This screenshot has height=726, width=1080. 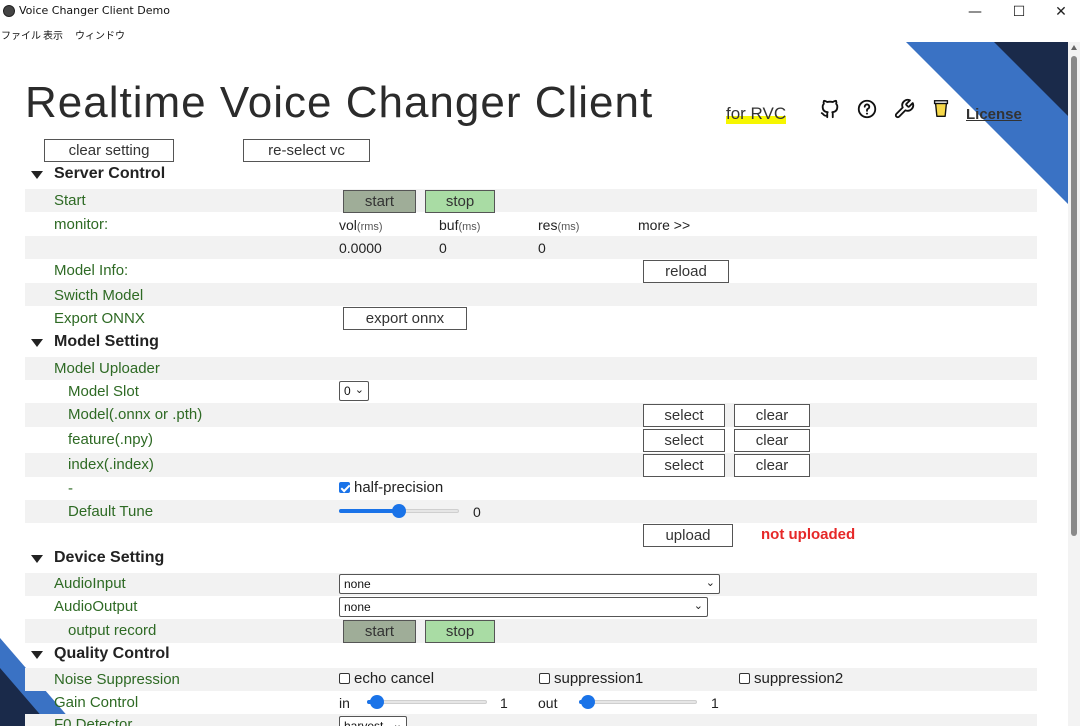 I want to click on index-file-label: index(.index), so click(x=111, y=464).